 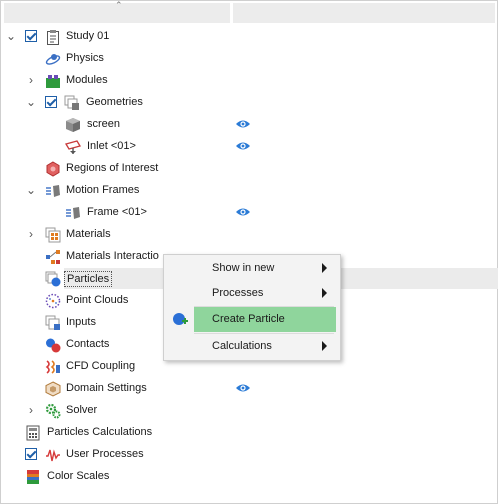 I want to click on tree-item-label: Regions of Interest, so click(x=112, y=168).